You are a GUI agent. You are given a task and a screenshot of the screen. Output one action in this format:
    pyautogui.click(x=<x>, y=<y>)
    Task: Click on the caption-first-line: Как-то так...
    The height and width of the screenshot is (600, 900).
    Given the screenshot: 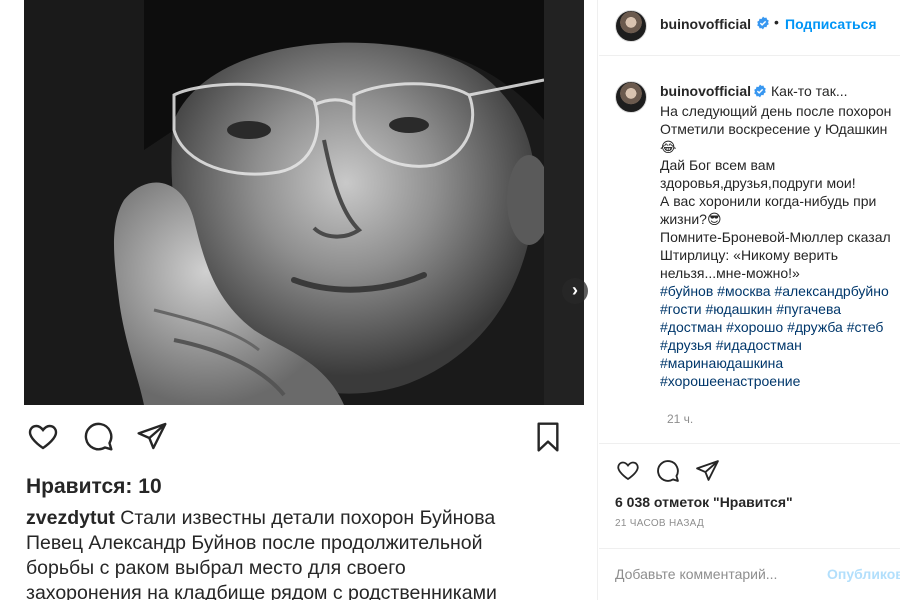 What is the action you would take?
    pyautogui.click(x=809, y=91)
    